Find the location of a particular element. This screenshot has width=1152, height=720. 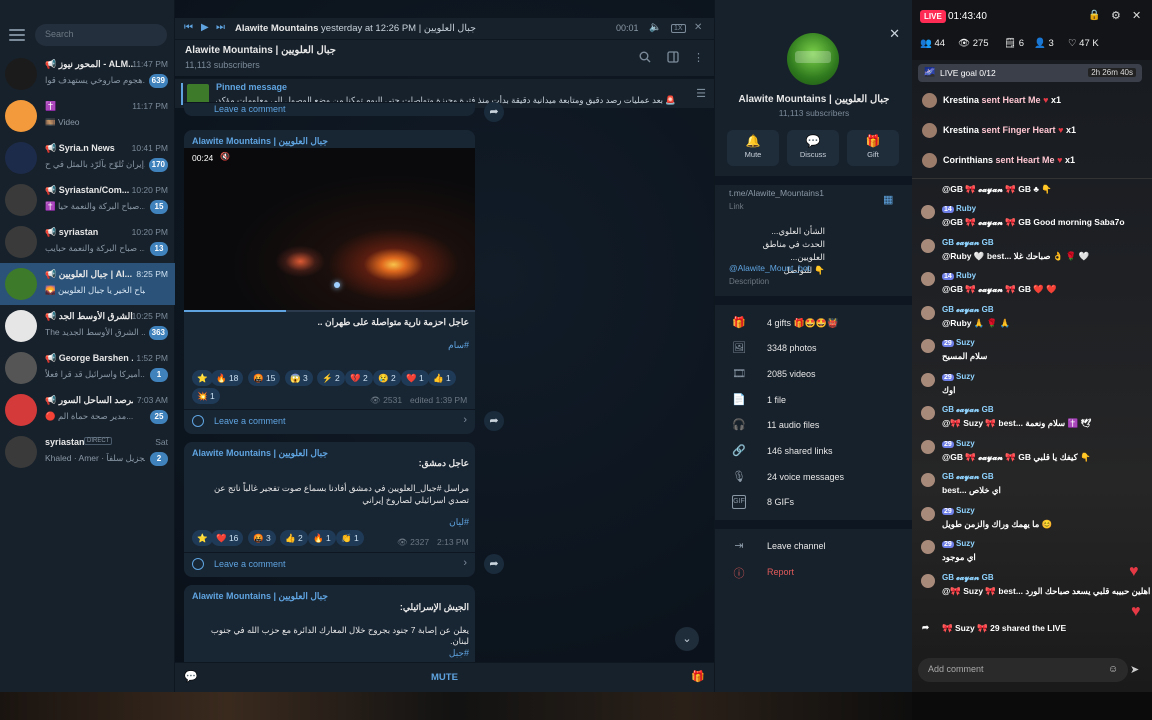

qr-code-icon: ▦ is located at coordinates (888, 199).